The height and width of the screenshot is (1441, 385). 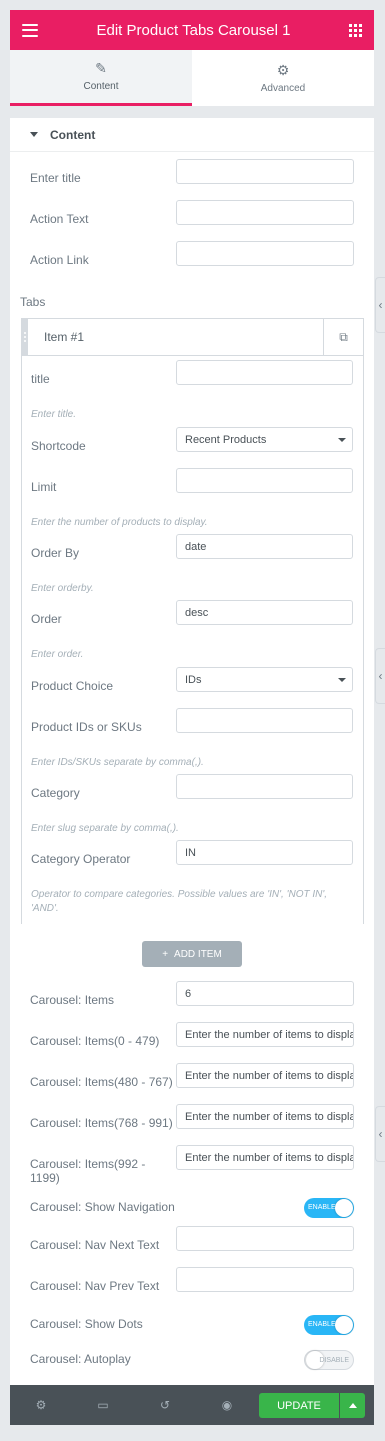 What do you see at coordinates (33, 302) in the screenshot?
I see `tabs-label: Tabs` at bounding box center [33, 302].